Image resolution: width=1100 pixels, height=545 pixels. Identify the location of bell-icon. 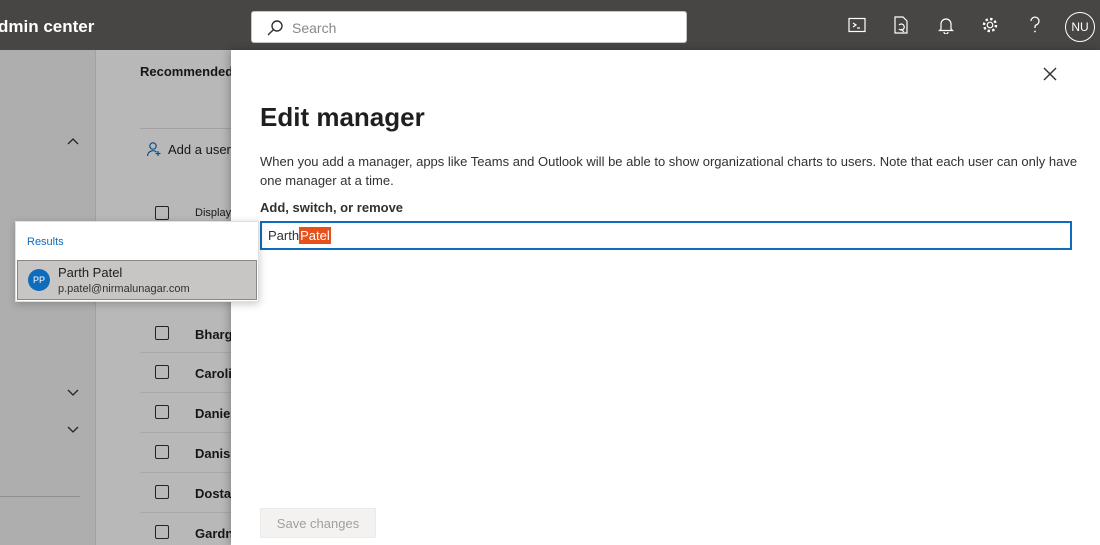
(946, 25).